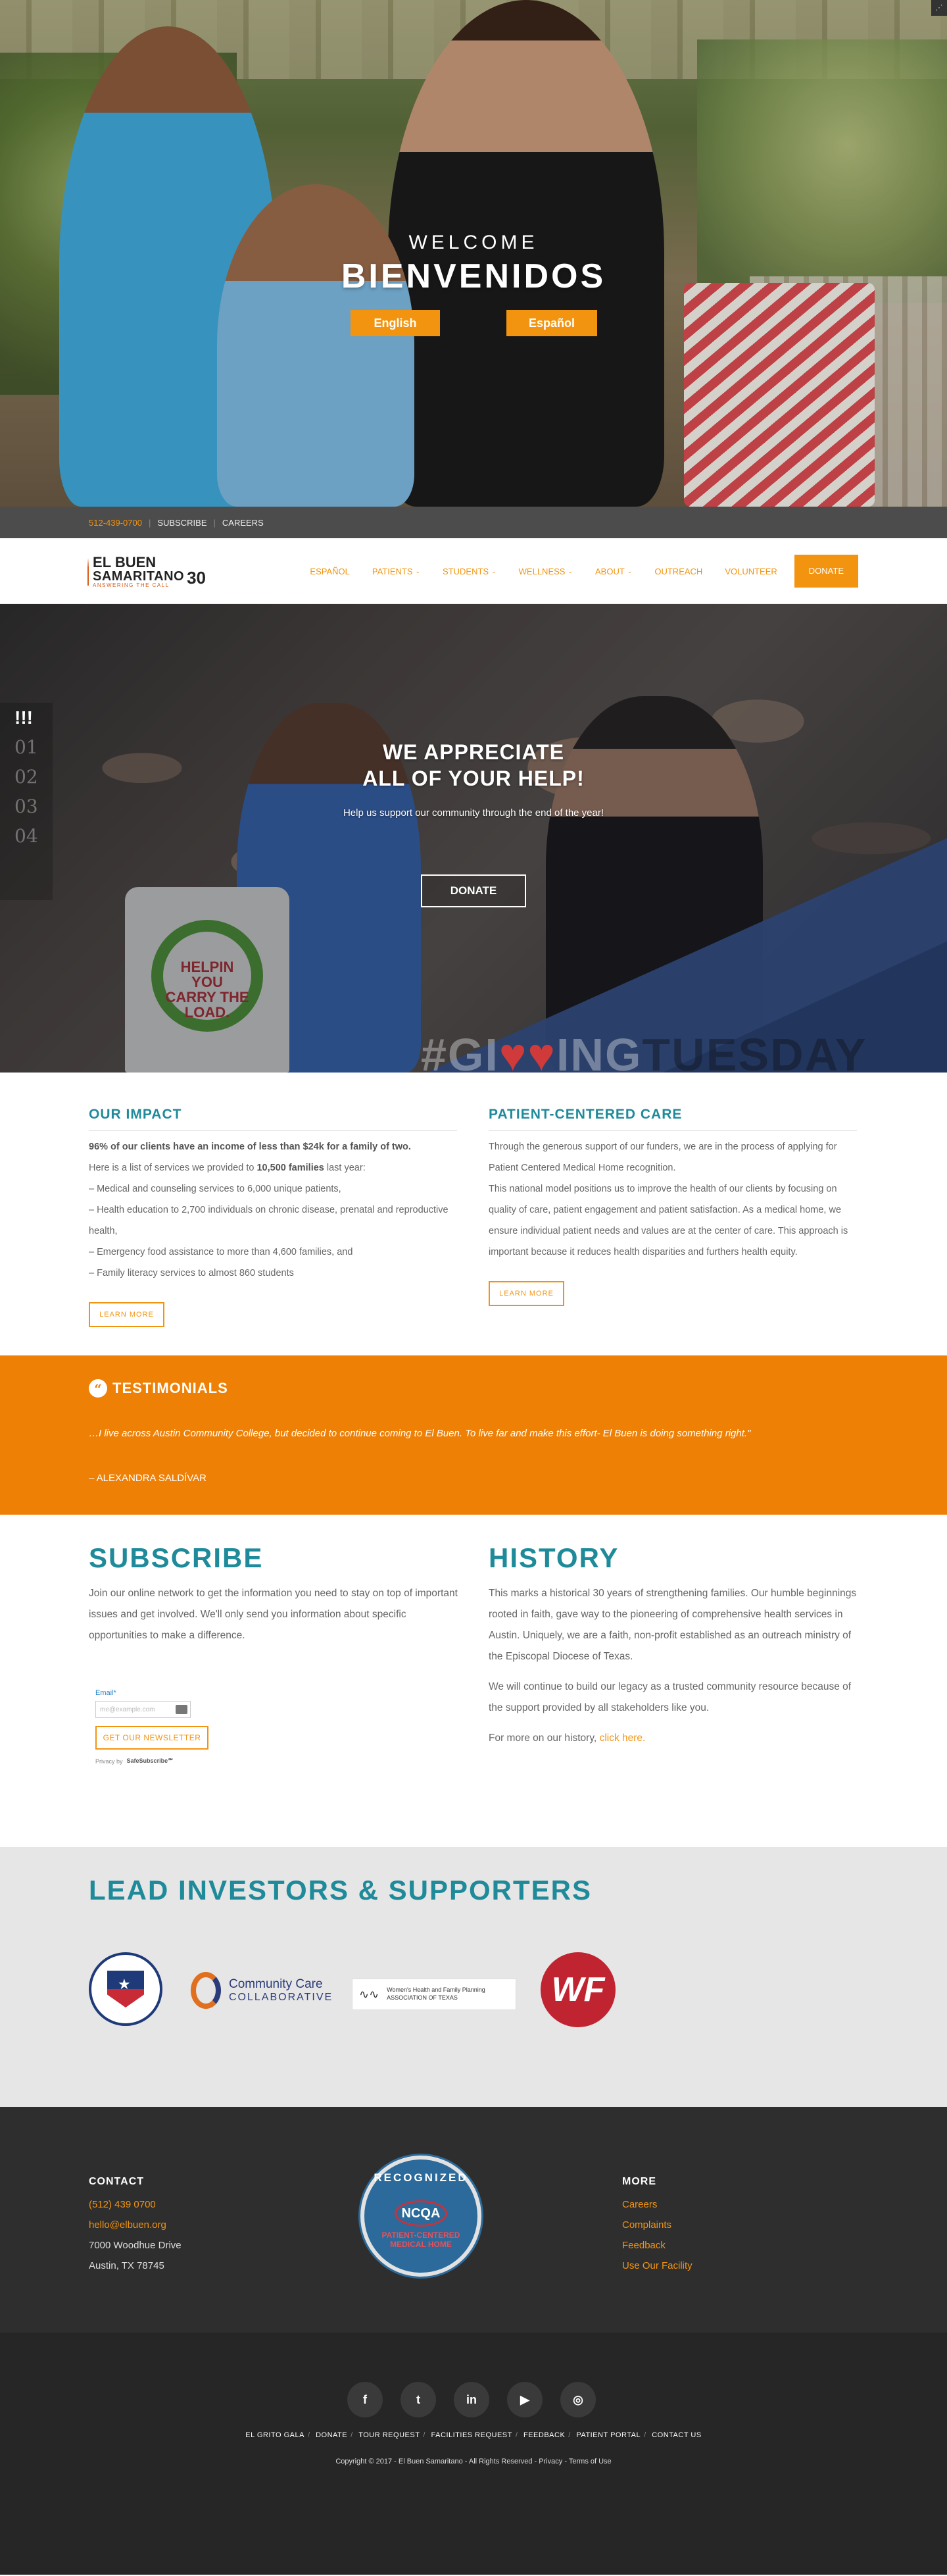 This screenshot has width=947, height=2576. I want to click on star-icon: ★, so click(124, 1984).